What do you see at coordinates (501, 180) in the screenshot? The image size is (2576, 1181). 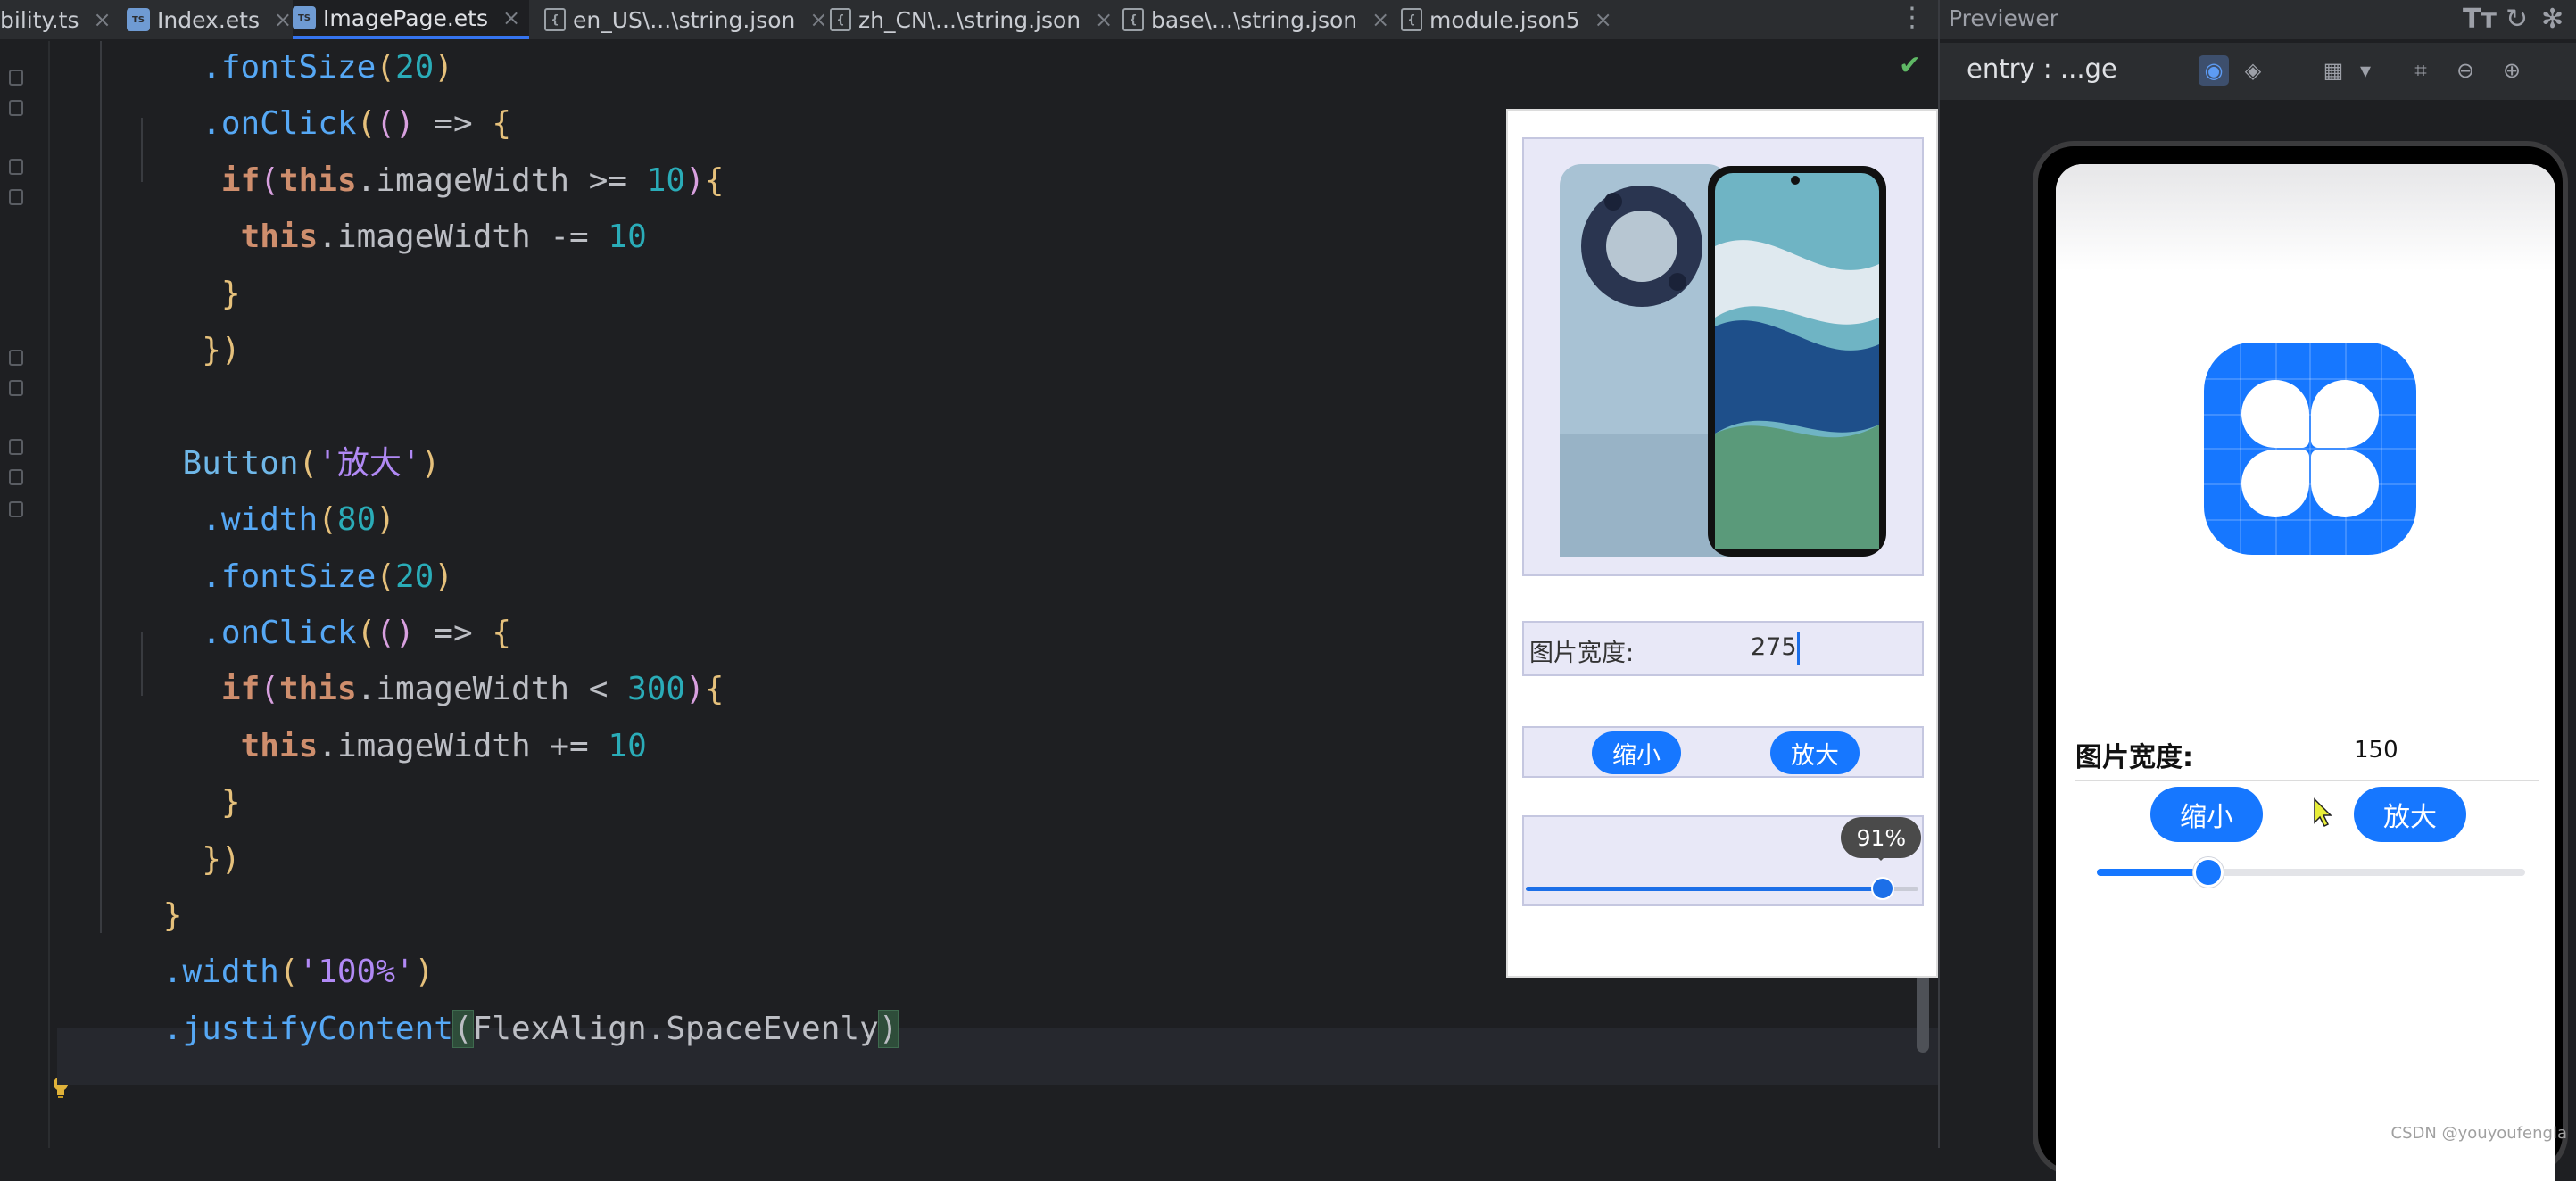 I see `code-token: .imageWidth >=` at bounding box center [501, 180].